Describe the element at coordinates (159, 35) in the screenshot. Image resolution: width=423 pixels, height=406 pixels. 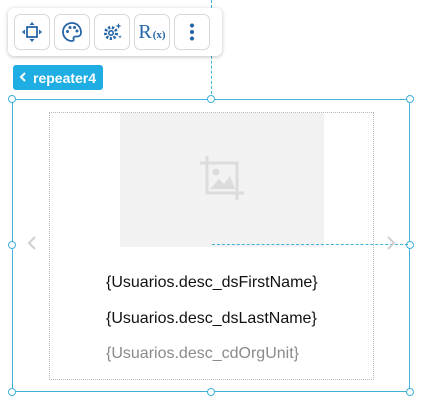
I see `rx-sub-label: (x)` at that location.